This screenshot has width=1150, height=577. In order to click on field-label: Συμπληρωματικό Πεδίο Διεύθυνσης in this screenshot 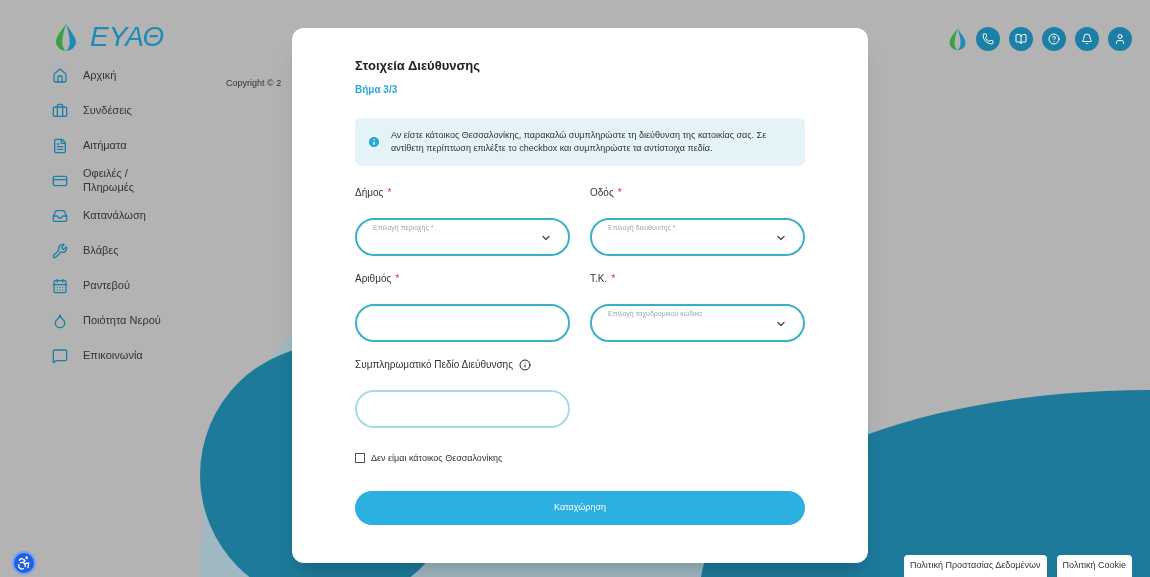, I will do `click(434, 365)`.